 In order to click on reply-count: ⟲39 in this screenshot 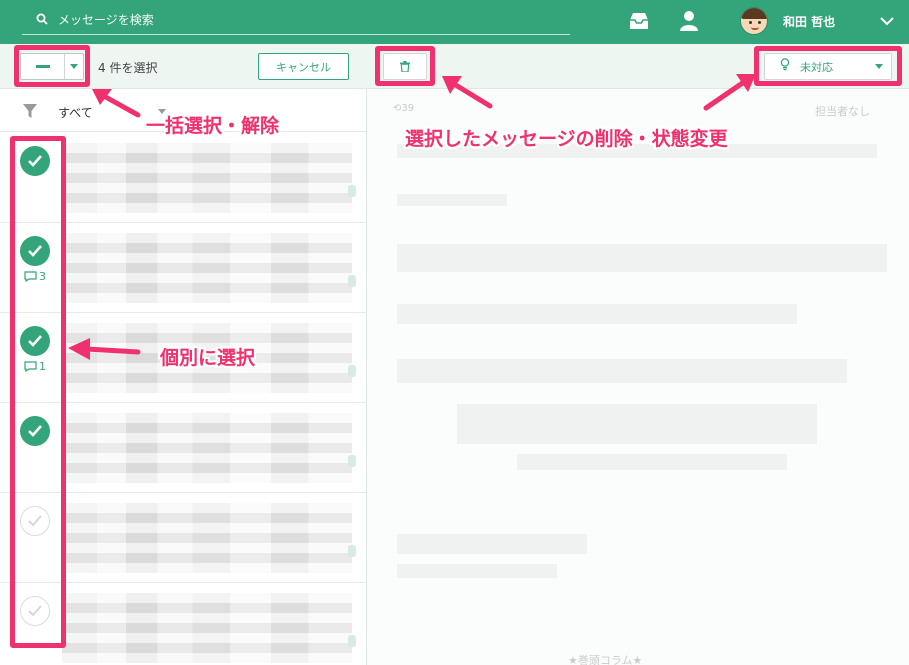, I will do `click(404, 108)`.